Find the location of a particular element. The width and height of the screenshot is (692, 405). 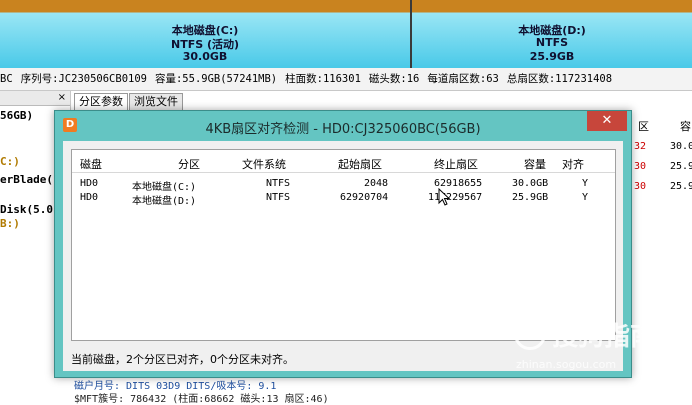

close-icon: ✕ is located at coordinates (607, 121).